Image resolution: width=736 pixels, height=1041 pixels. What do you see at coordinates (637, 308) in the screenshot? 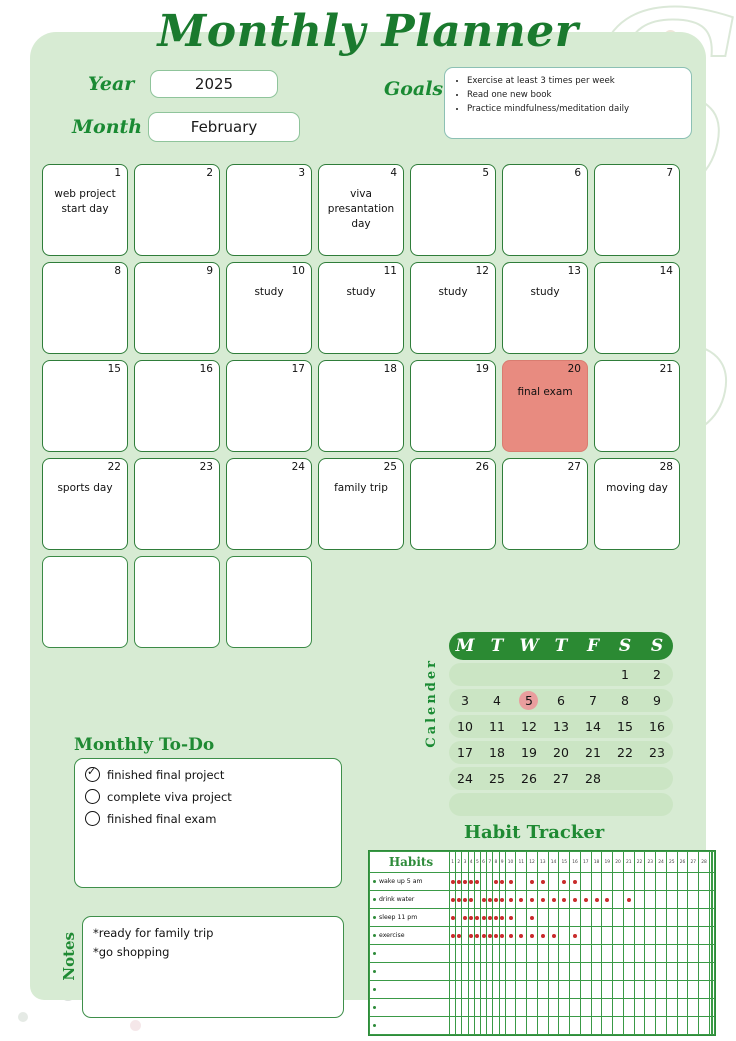
I see `calendar-day-cell: 14` at bounding box center [637, 308].